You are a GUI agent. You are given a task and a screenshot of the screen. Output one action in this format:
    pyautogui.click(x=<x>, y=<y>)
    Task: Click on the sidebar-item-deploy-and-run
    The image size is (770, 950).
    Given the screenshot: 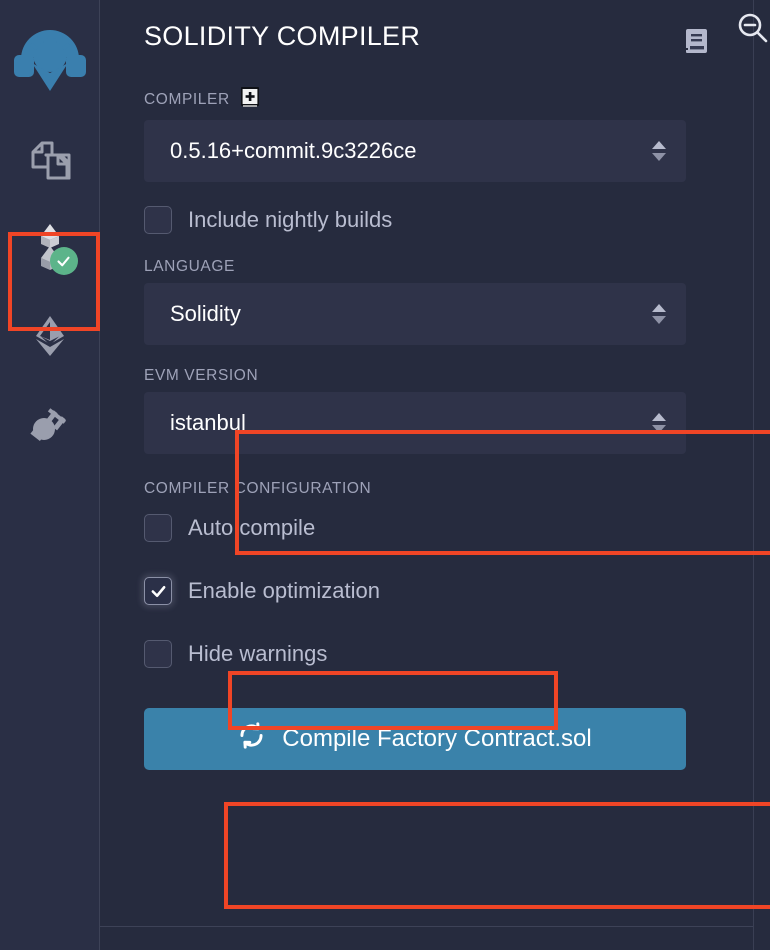 What is the action you would take?
    pyautogui.click(x=50, y=336)
    